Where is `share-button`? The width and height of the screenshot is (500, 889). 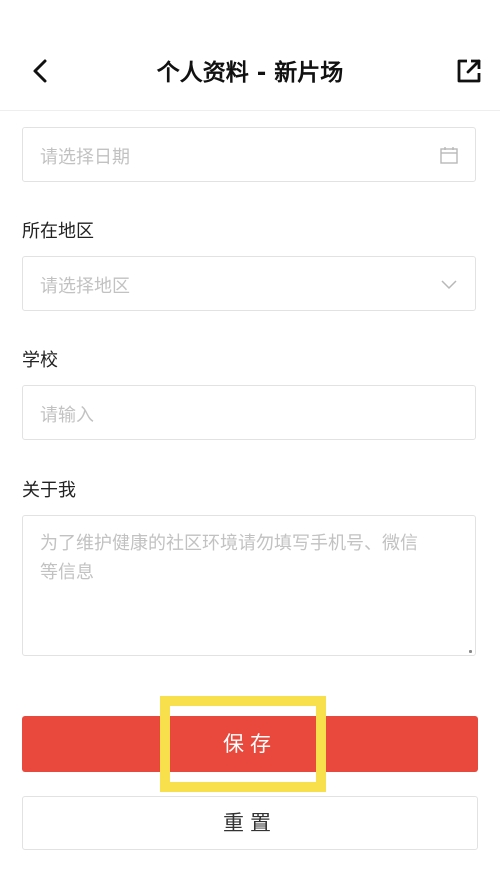
share-button is located at coordinates (469, 73).